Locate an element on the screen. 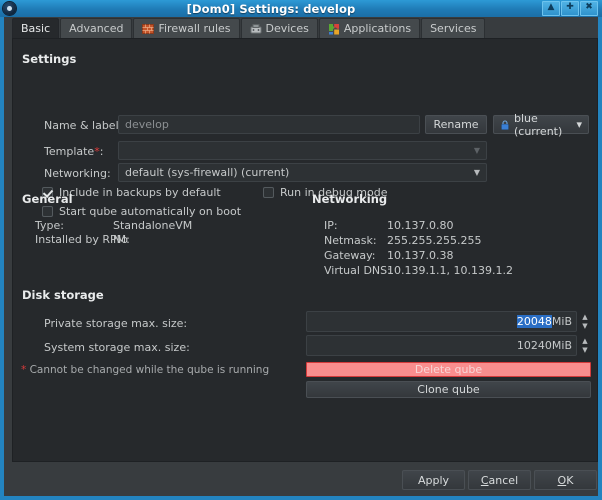 Image resolution: width=602 pixels, height=500 pixels. tab-firewall-rules: Firewall rules is located at coordinates (186, 28).